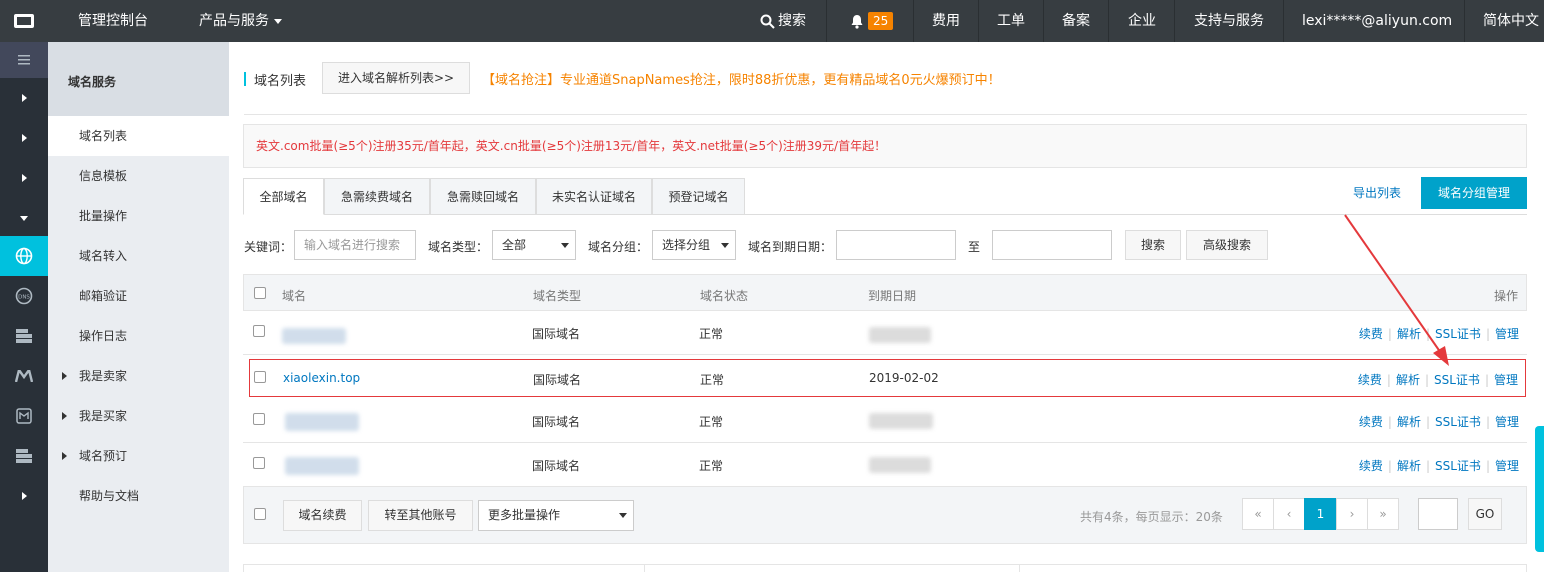 The height and width of the screenshot is (572, 1544). Describe the element at coordinates (138, 216) in the screenshot. I see `sidebar-item-batch-ops: 批量操作` at that location.